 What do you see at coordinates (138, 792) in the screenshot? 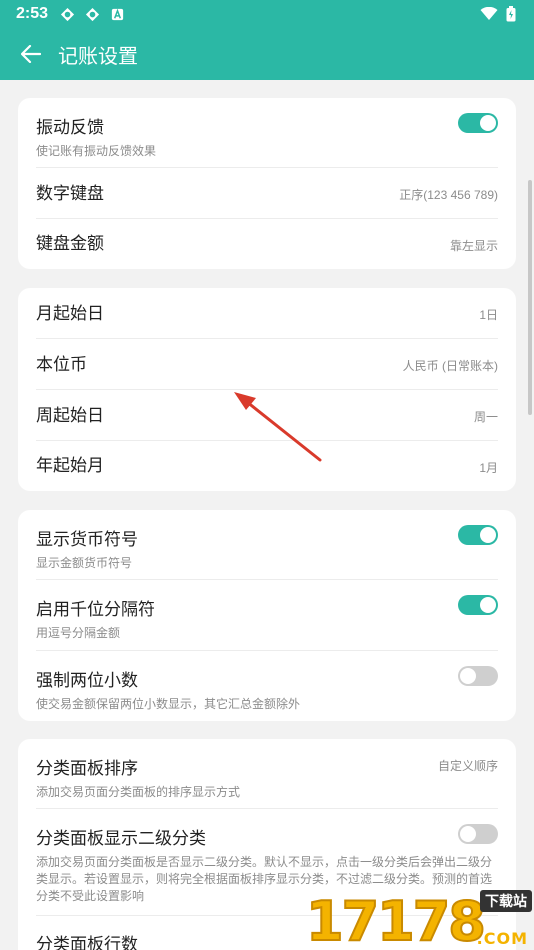
I see `setting-desc: 添加交易页面分类面板的排序显示方式` at bounding box center [138, 792].